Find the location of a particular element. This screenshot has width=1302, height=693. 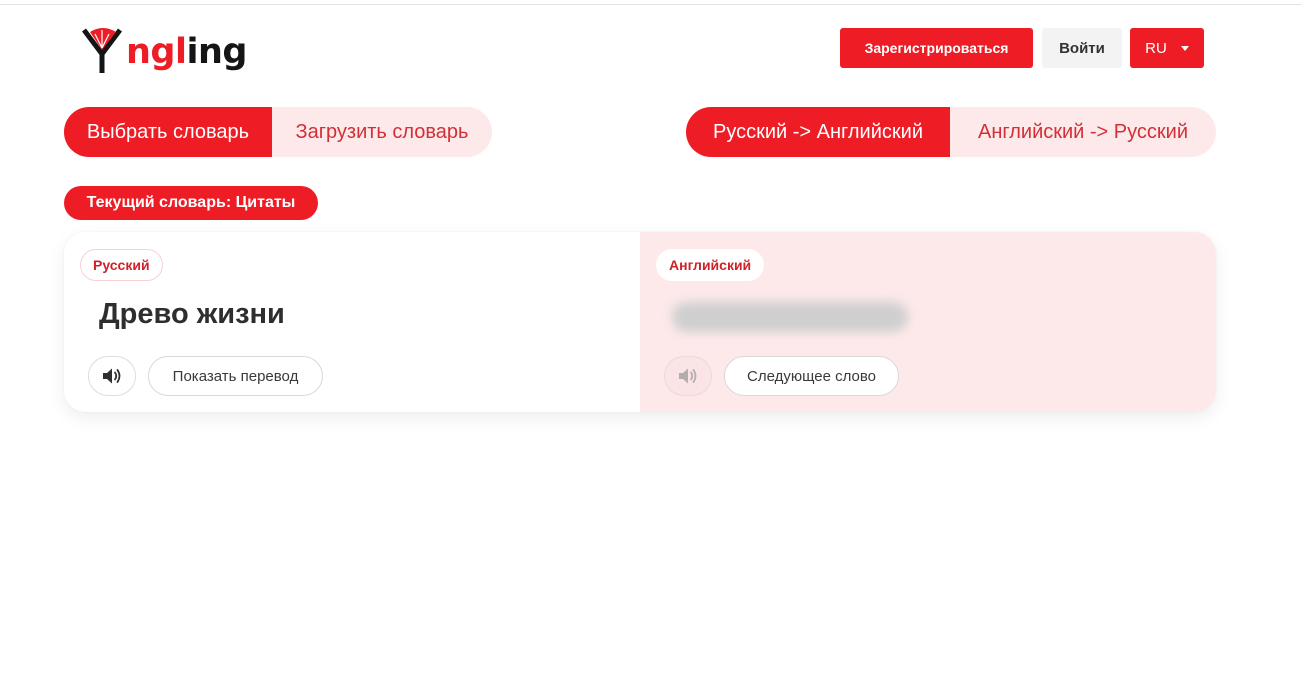

translation-pane: Английский Следующее слово is located at coordinates (928, 322).